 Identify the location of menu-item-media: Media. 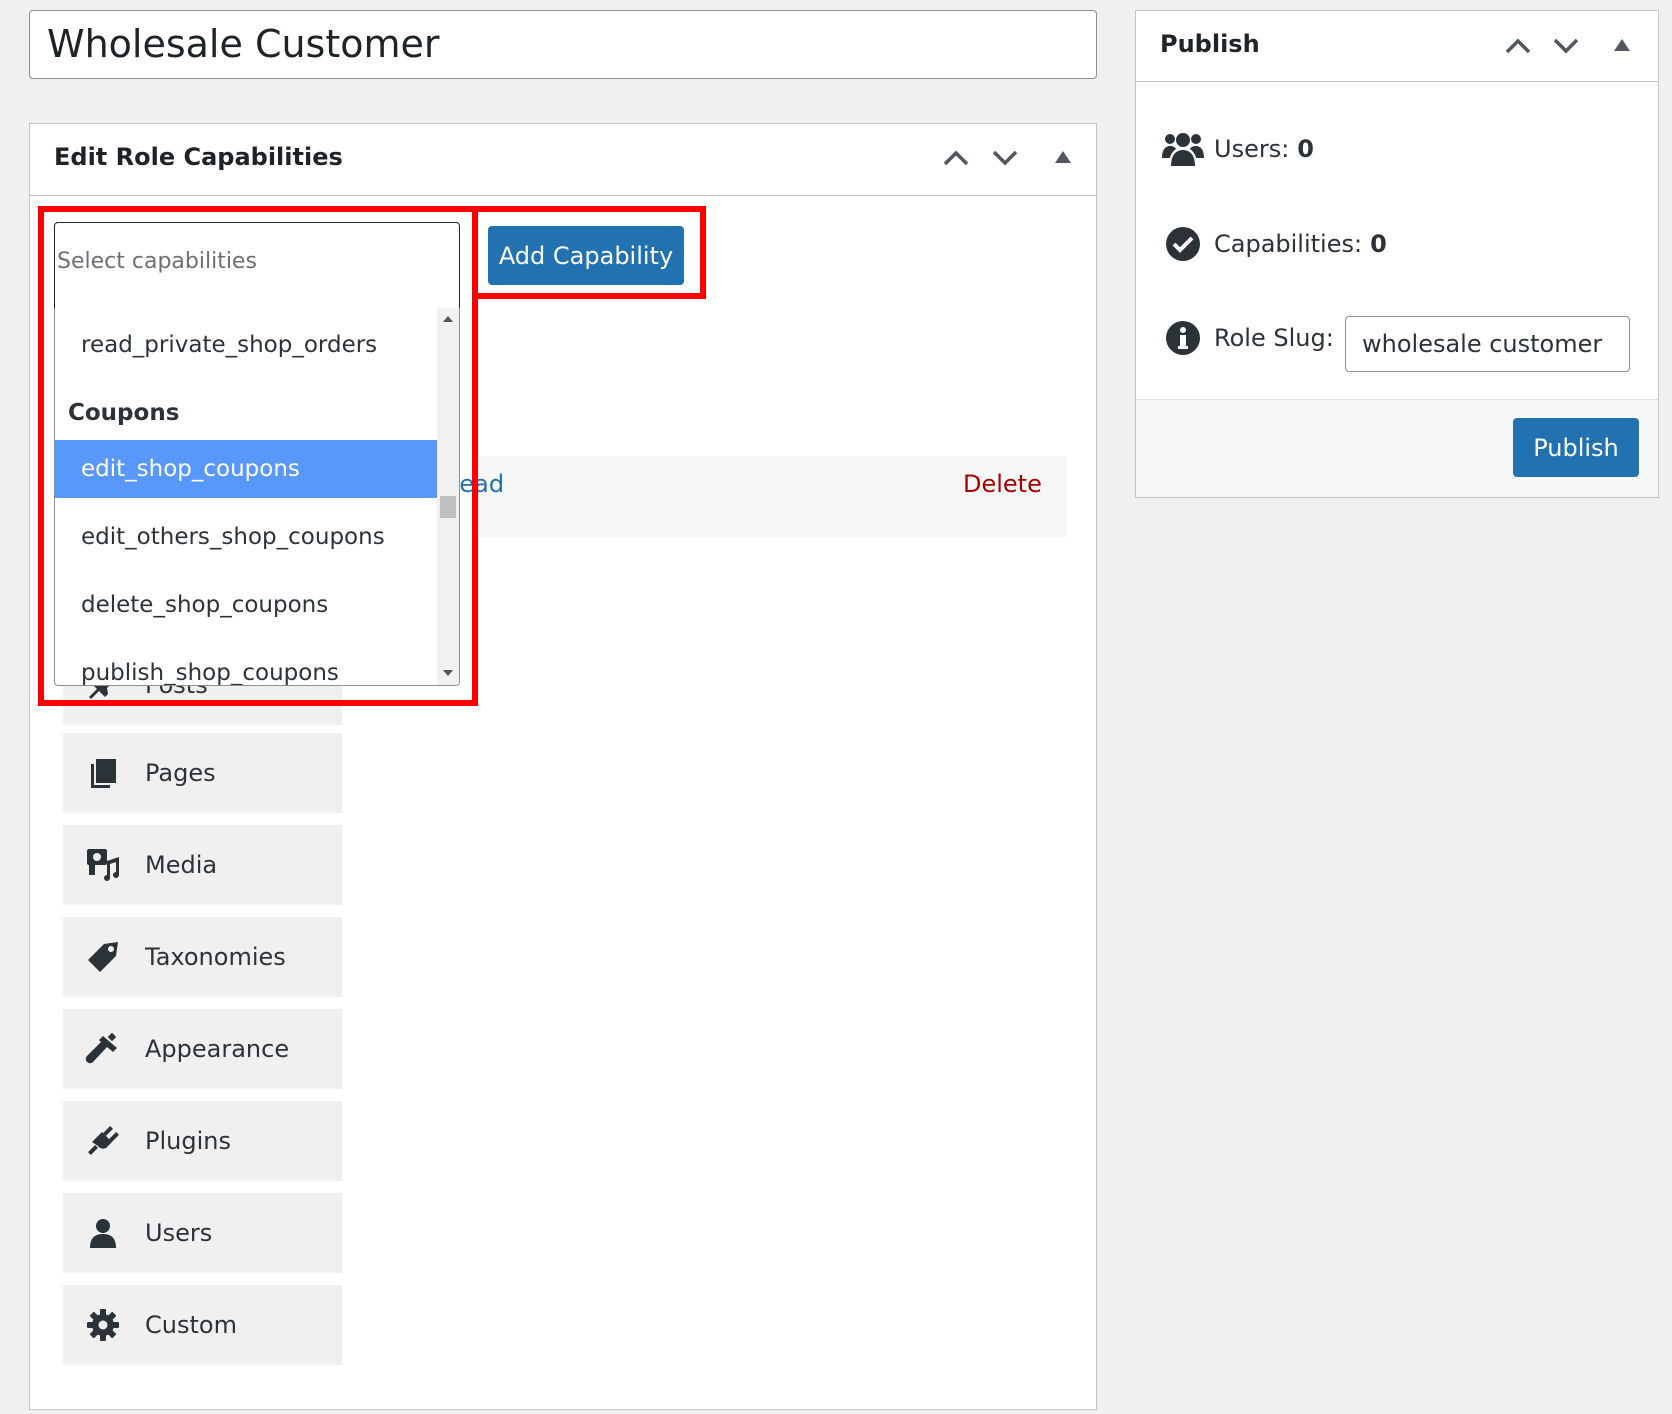
(202, 865).